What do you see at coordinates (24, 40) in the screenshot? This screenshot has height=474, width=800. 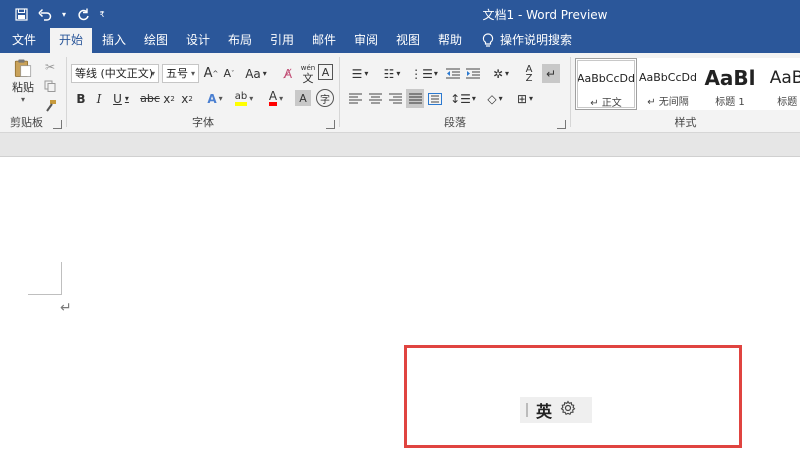 I see `tab-file: 文件` at bounding box center [24, 40].